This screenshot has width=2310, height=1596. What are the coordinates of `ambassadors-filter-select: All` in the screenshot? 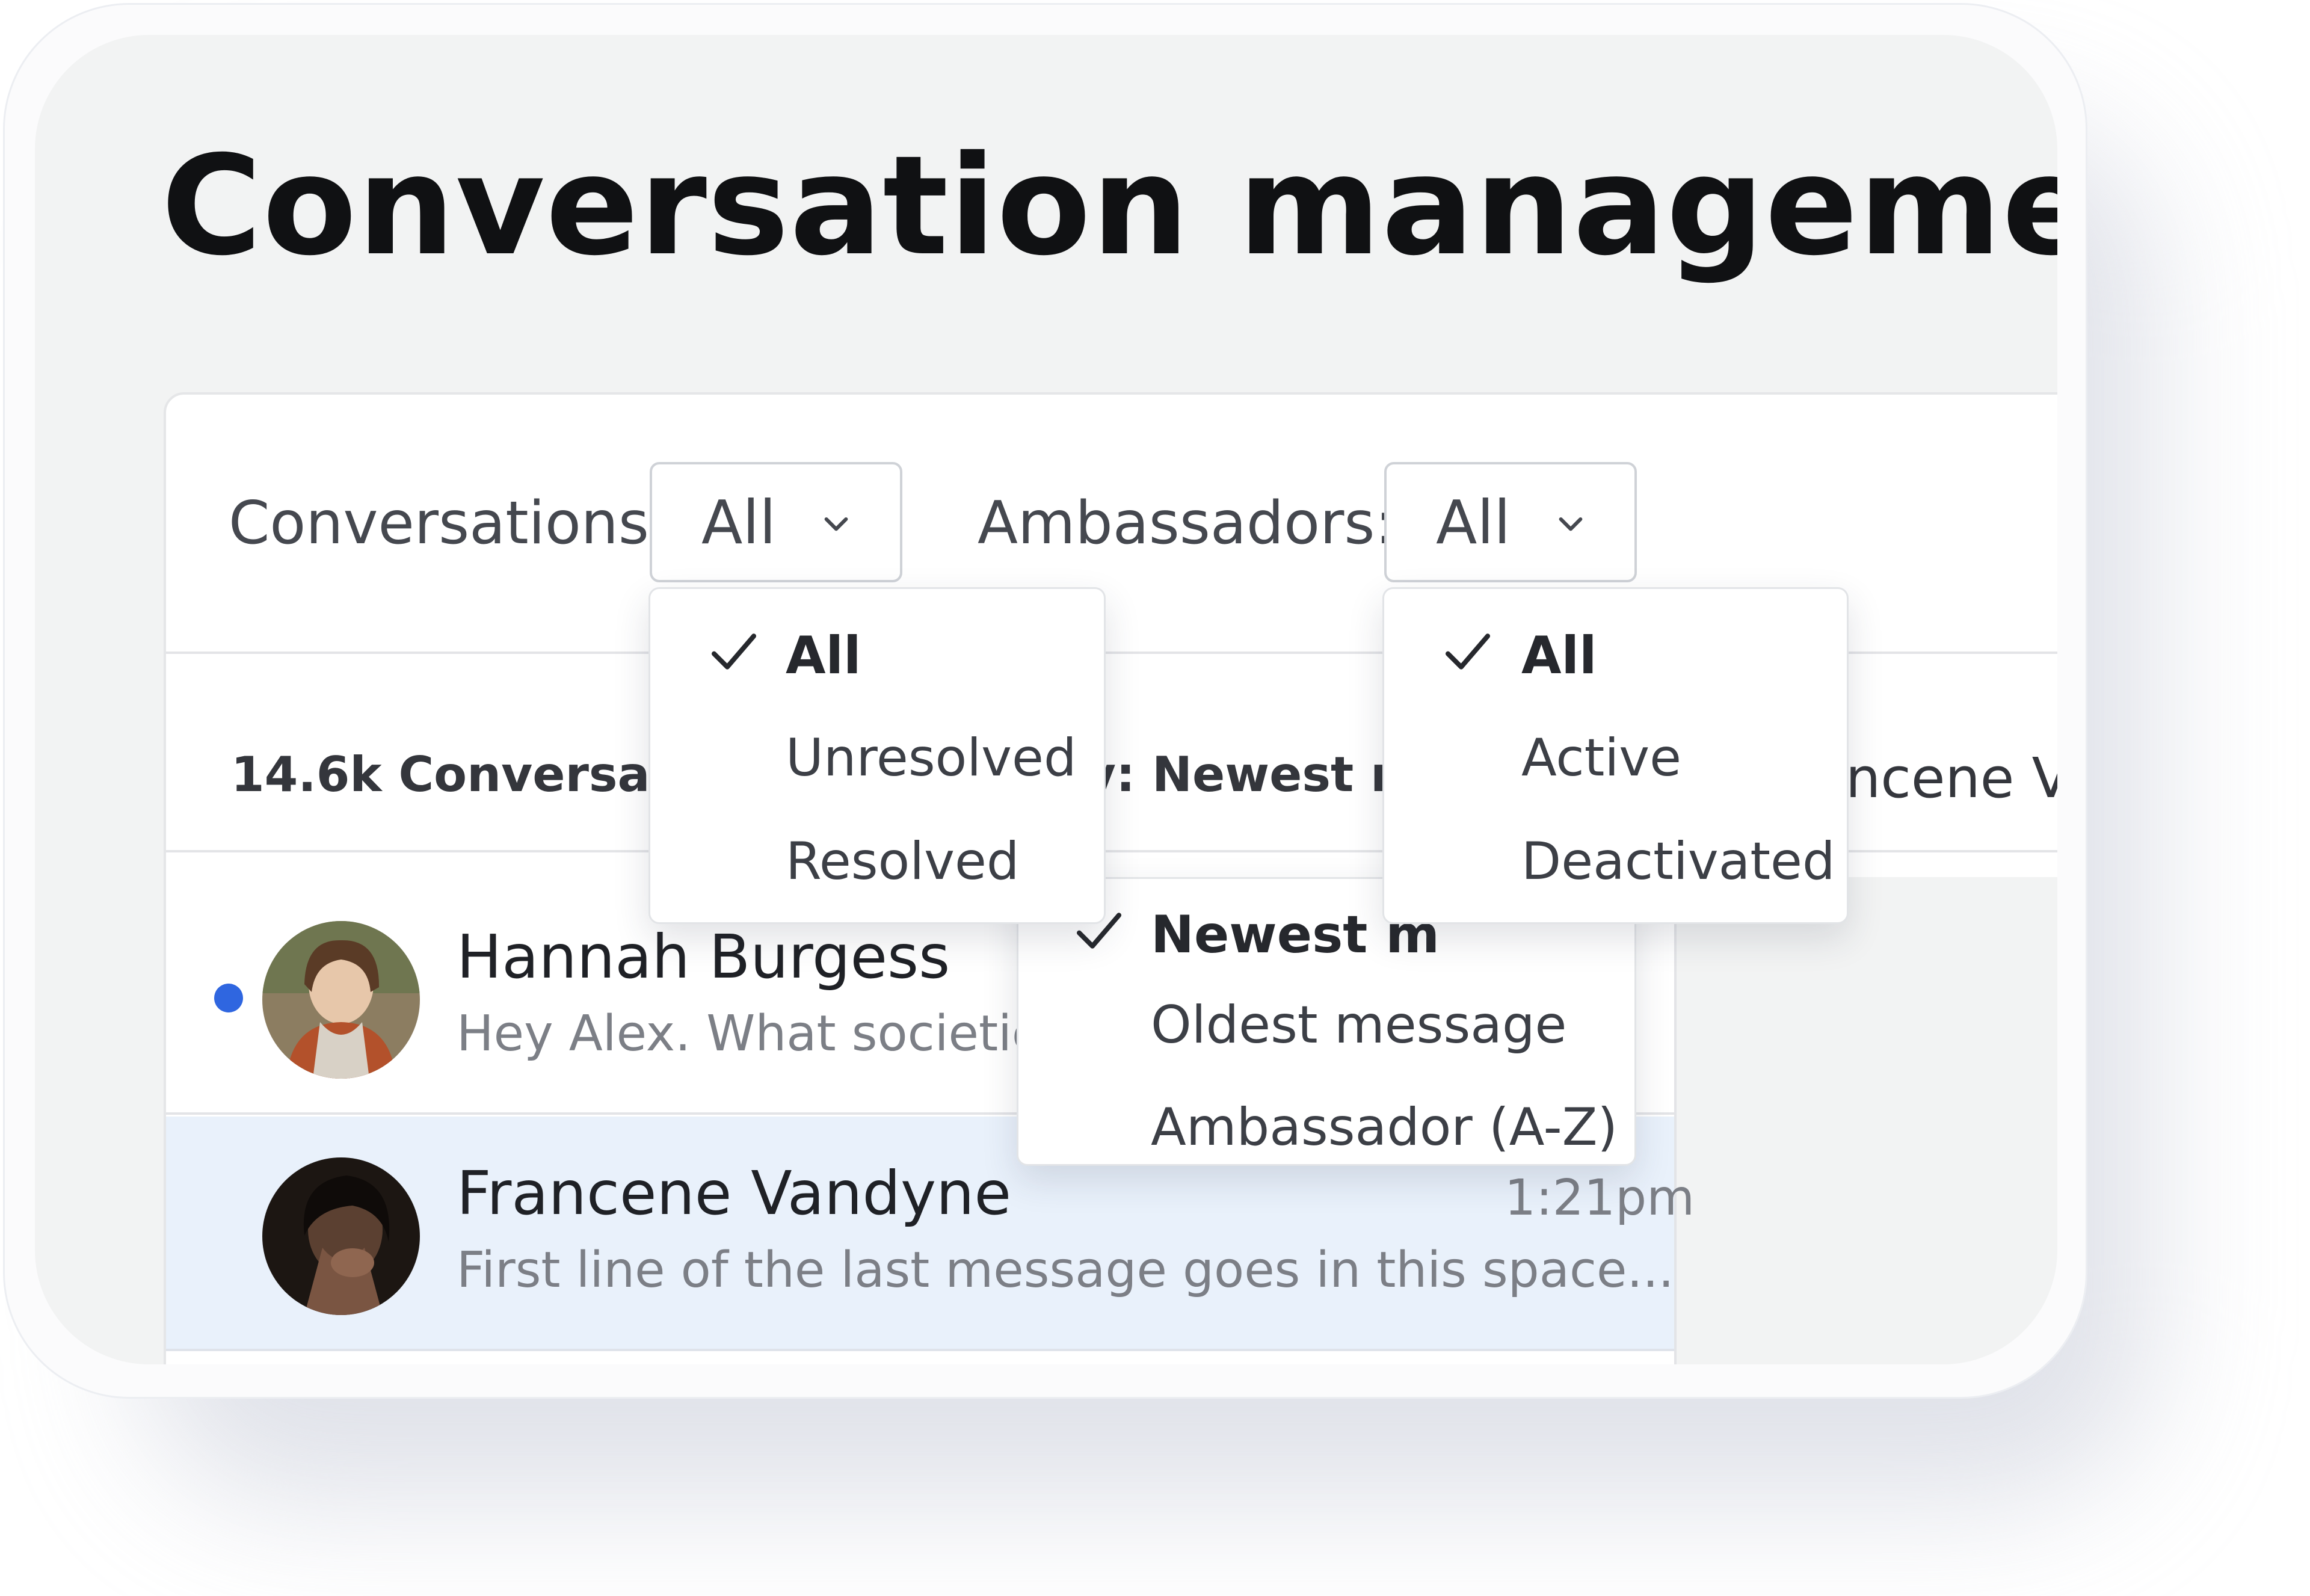 It's located at (1511, 522).